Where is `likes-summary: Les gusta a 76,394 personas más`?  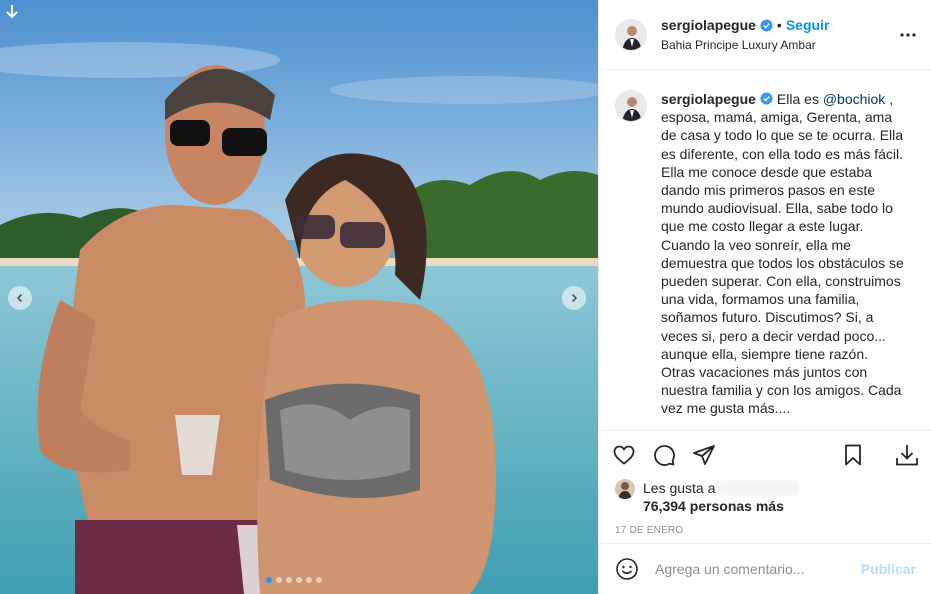 likes-summary: Les gusta a 76,394 personas más is located at coordinates (765, 497).